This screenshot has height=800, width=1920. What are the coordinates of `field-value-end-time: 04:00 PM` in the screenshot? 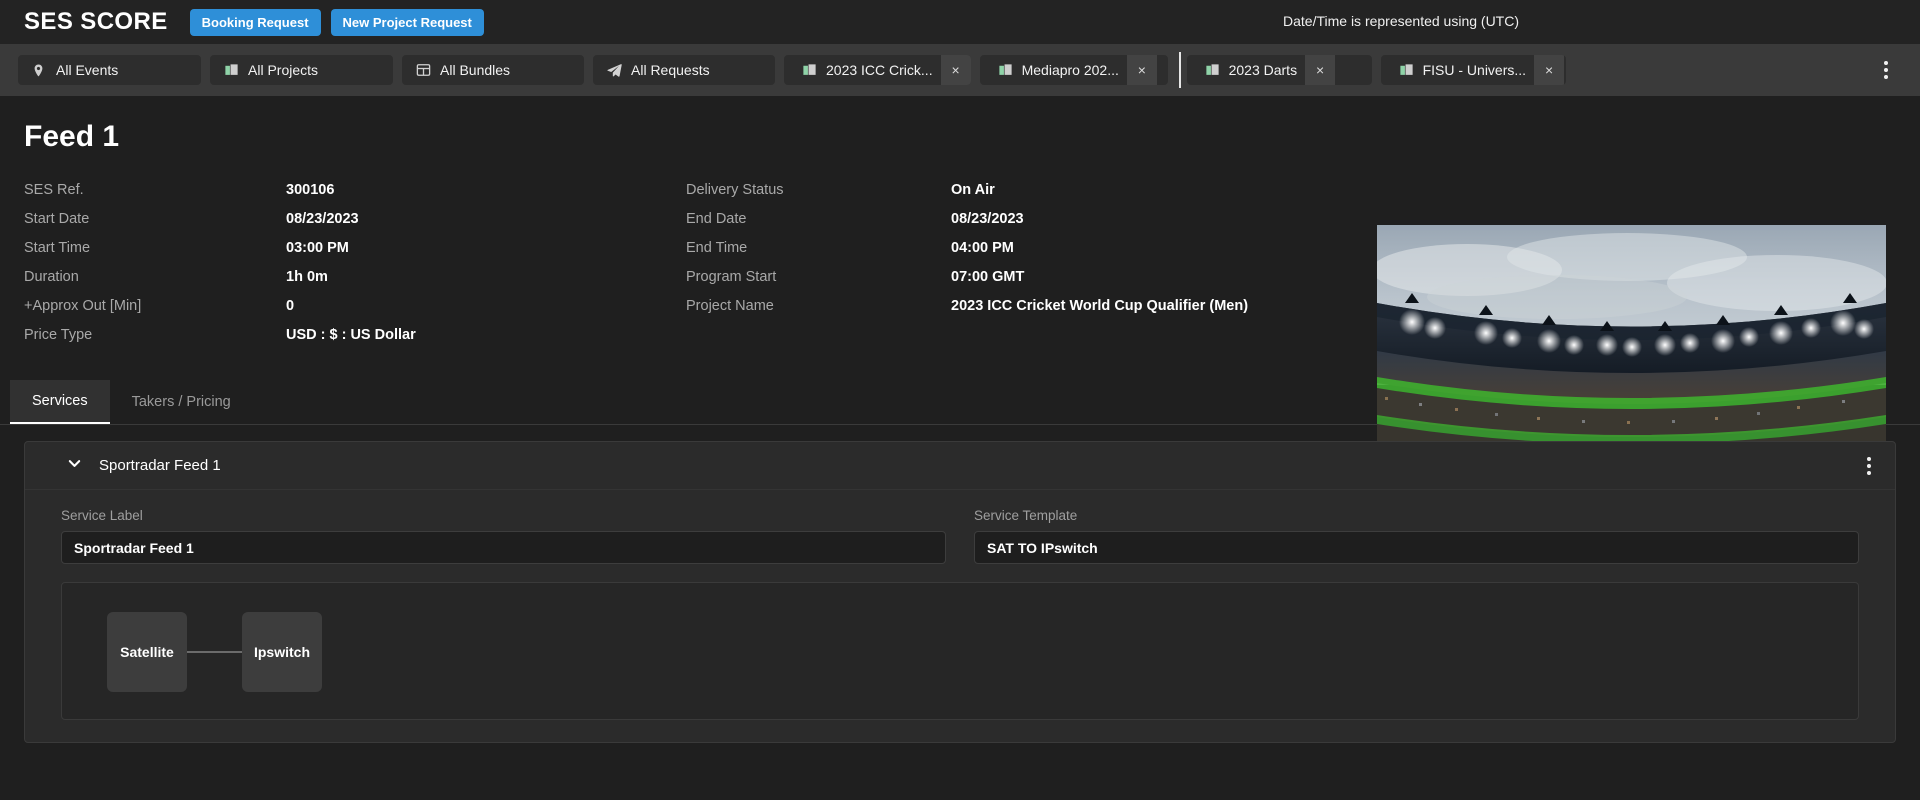 It's located at (982, 248).